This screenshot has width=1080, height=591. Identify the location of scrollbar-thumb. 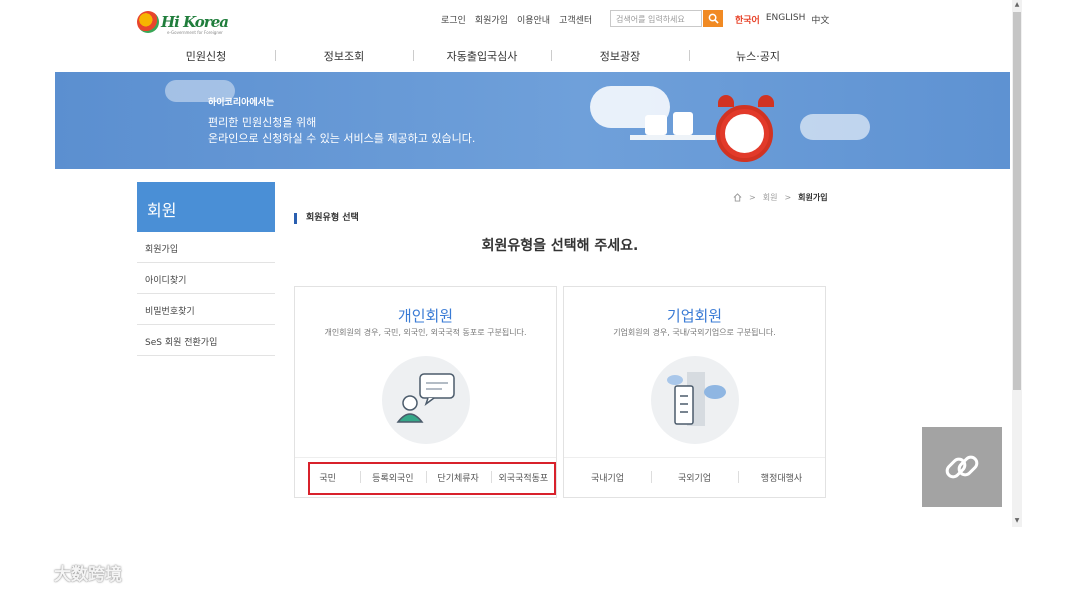
(1017, 201).